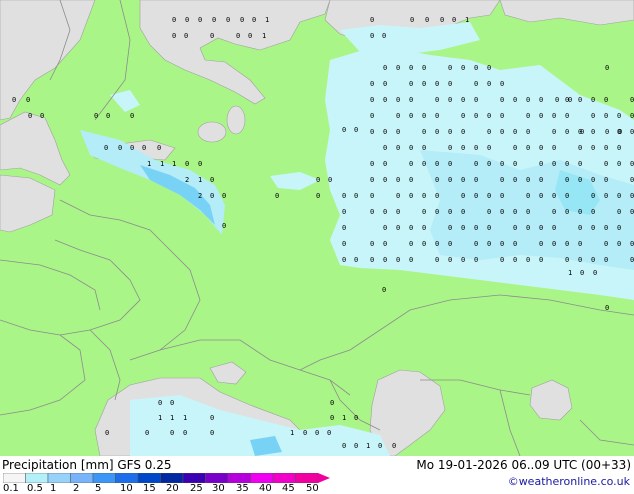 The image size is (634, 494). What do you see at coordinates (76, 488) in the screenshot?
I see `legend-label: 2` at bounding box center [76, 488].